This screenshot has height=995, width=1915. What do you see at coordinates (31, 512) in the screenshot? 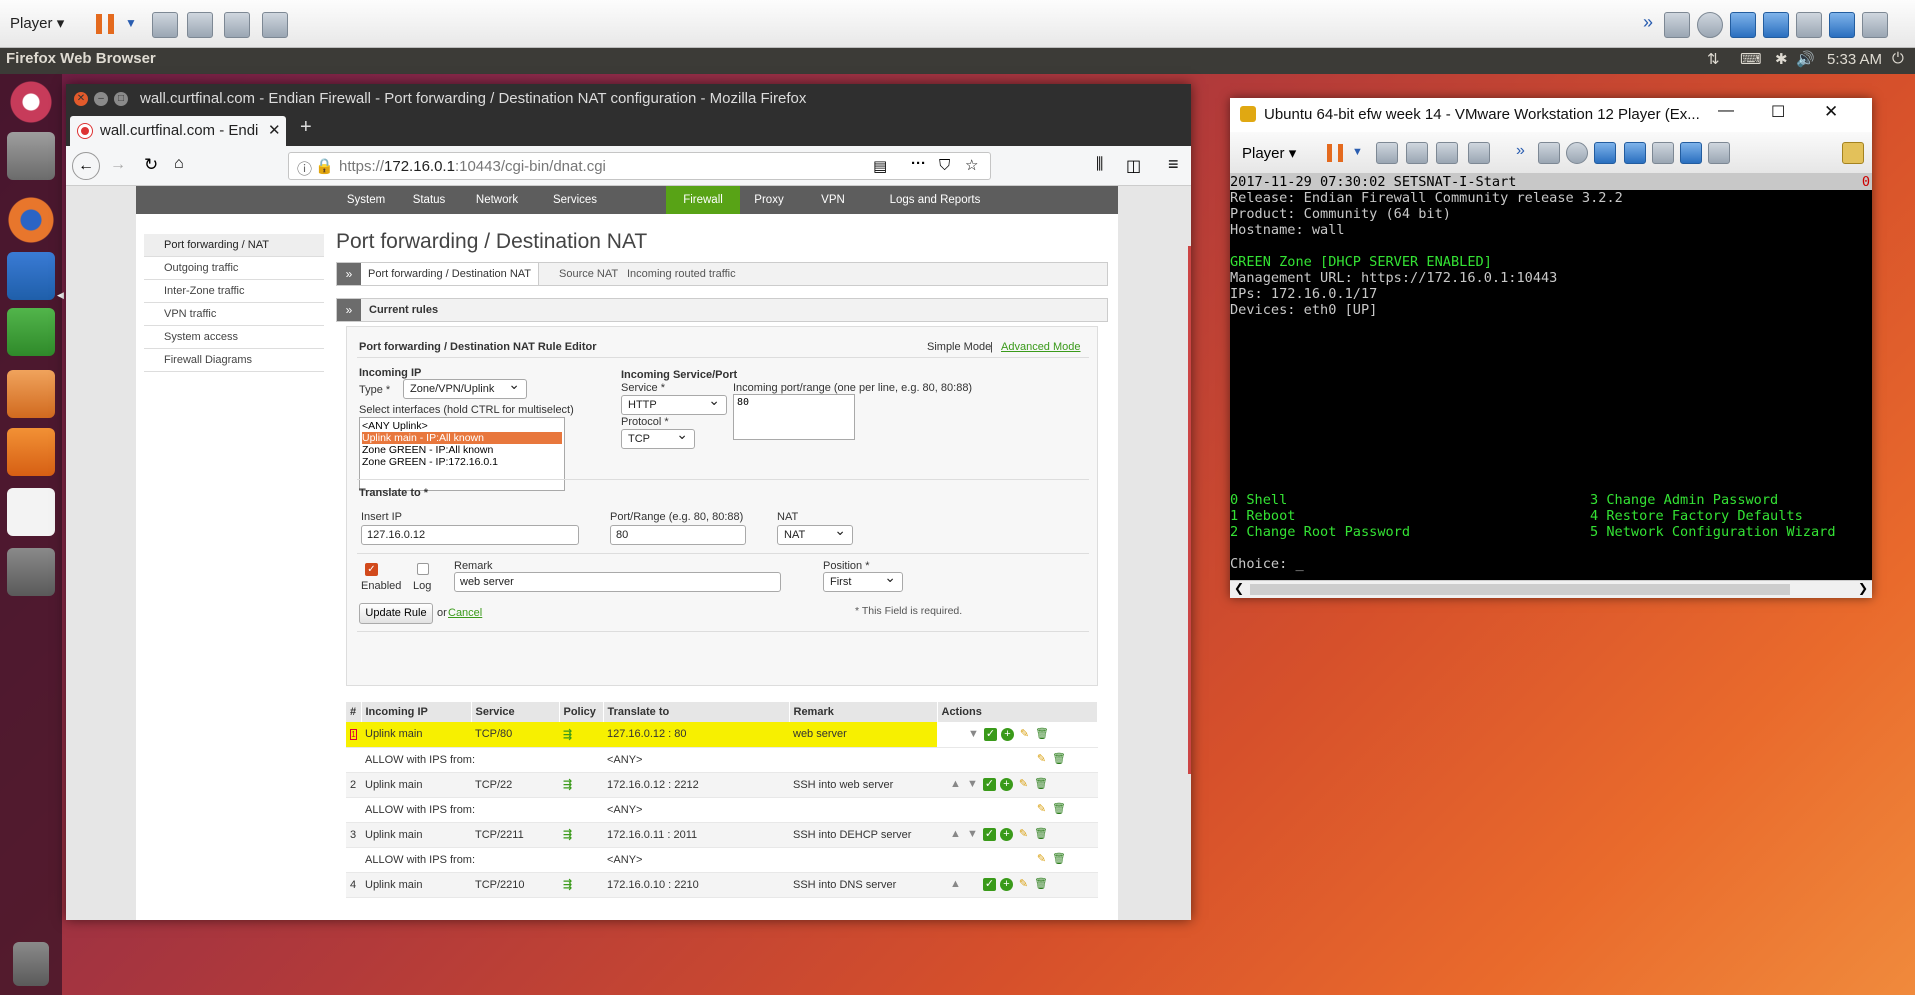
I see `amazon-icon` at bounding box center [31, 512].